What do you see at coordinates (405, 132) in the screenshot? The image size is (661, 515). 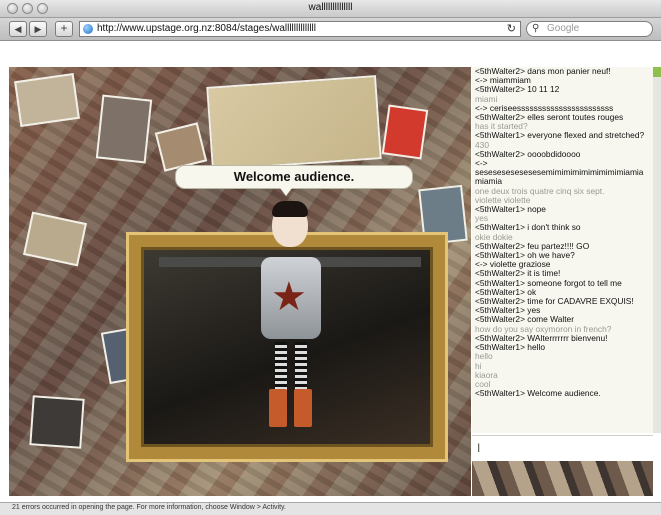 I see `backdrop-card` at bounding box center [405, 132].